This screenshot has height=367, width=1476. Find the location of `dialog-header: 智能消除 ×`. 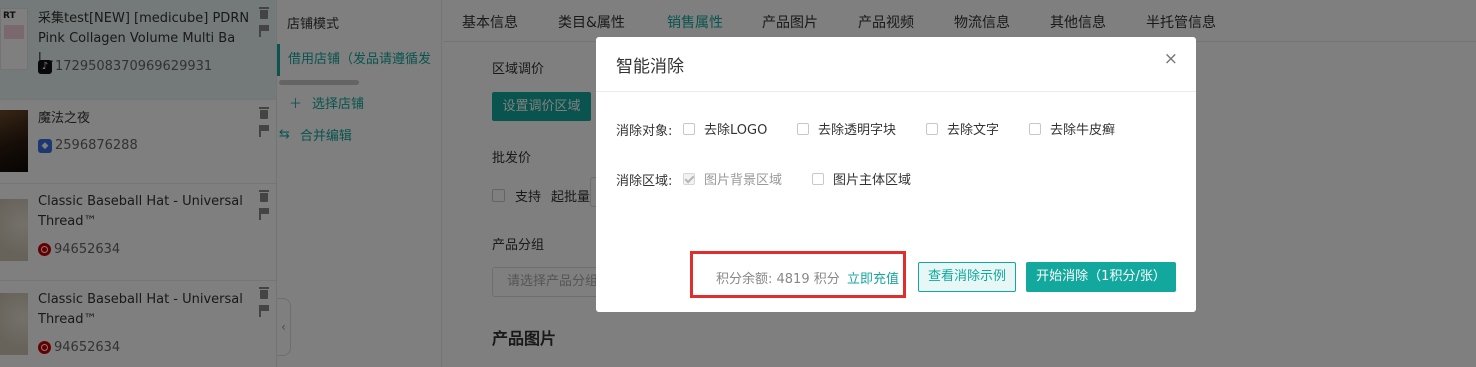

dialog-header: 智能消除 × is located at coordinates (896, 64).